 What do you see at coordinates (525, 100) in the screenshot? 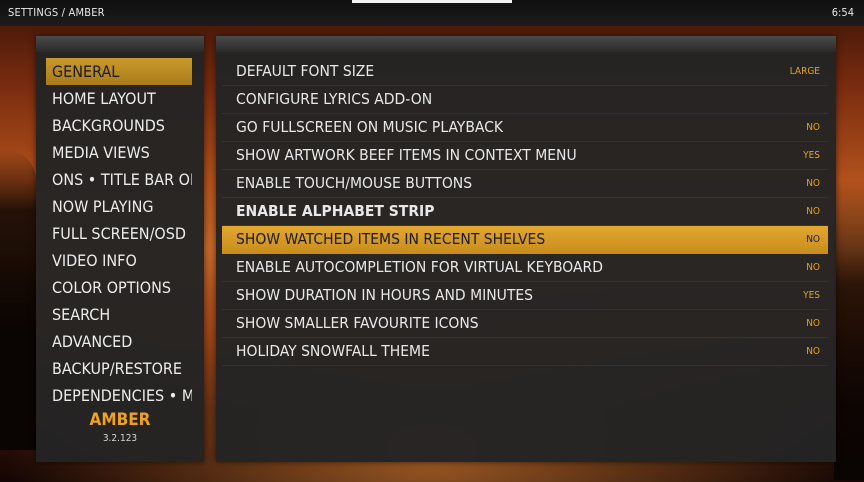
I see `setting-row: CONFIGURE LYRICS ADD-ON` at bounding box center [525, 100].